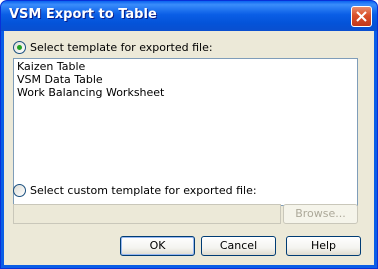 The width and height of the screenshot is (378, 269). I want to click on title-bar: VSM Export to Table, so click(189, 16).